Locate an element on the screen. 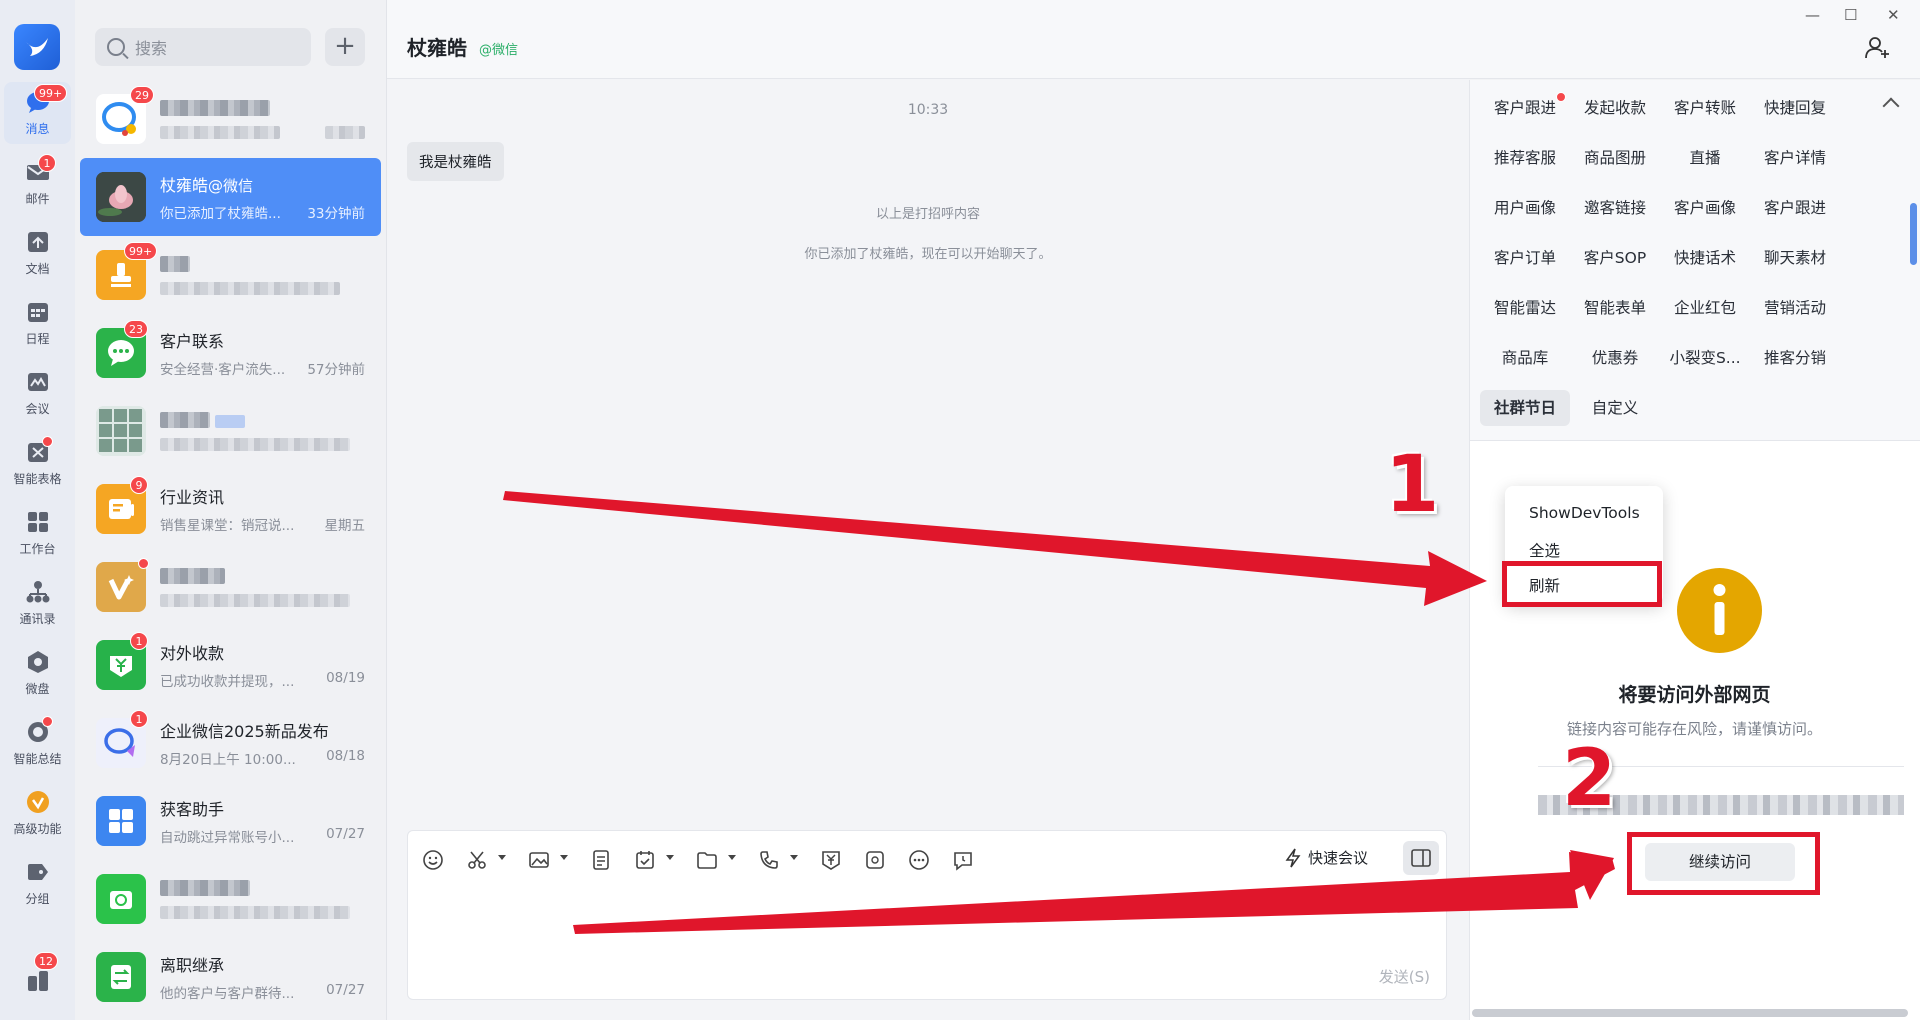 The height and width of the screenshot is (1020, 1920). tool-product-album: 商品图册 is located at coordinates (1615, 158).